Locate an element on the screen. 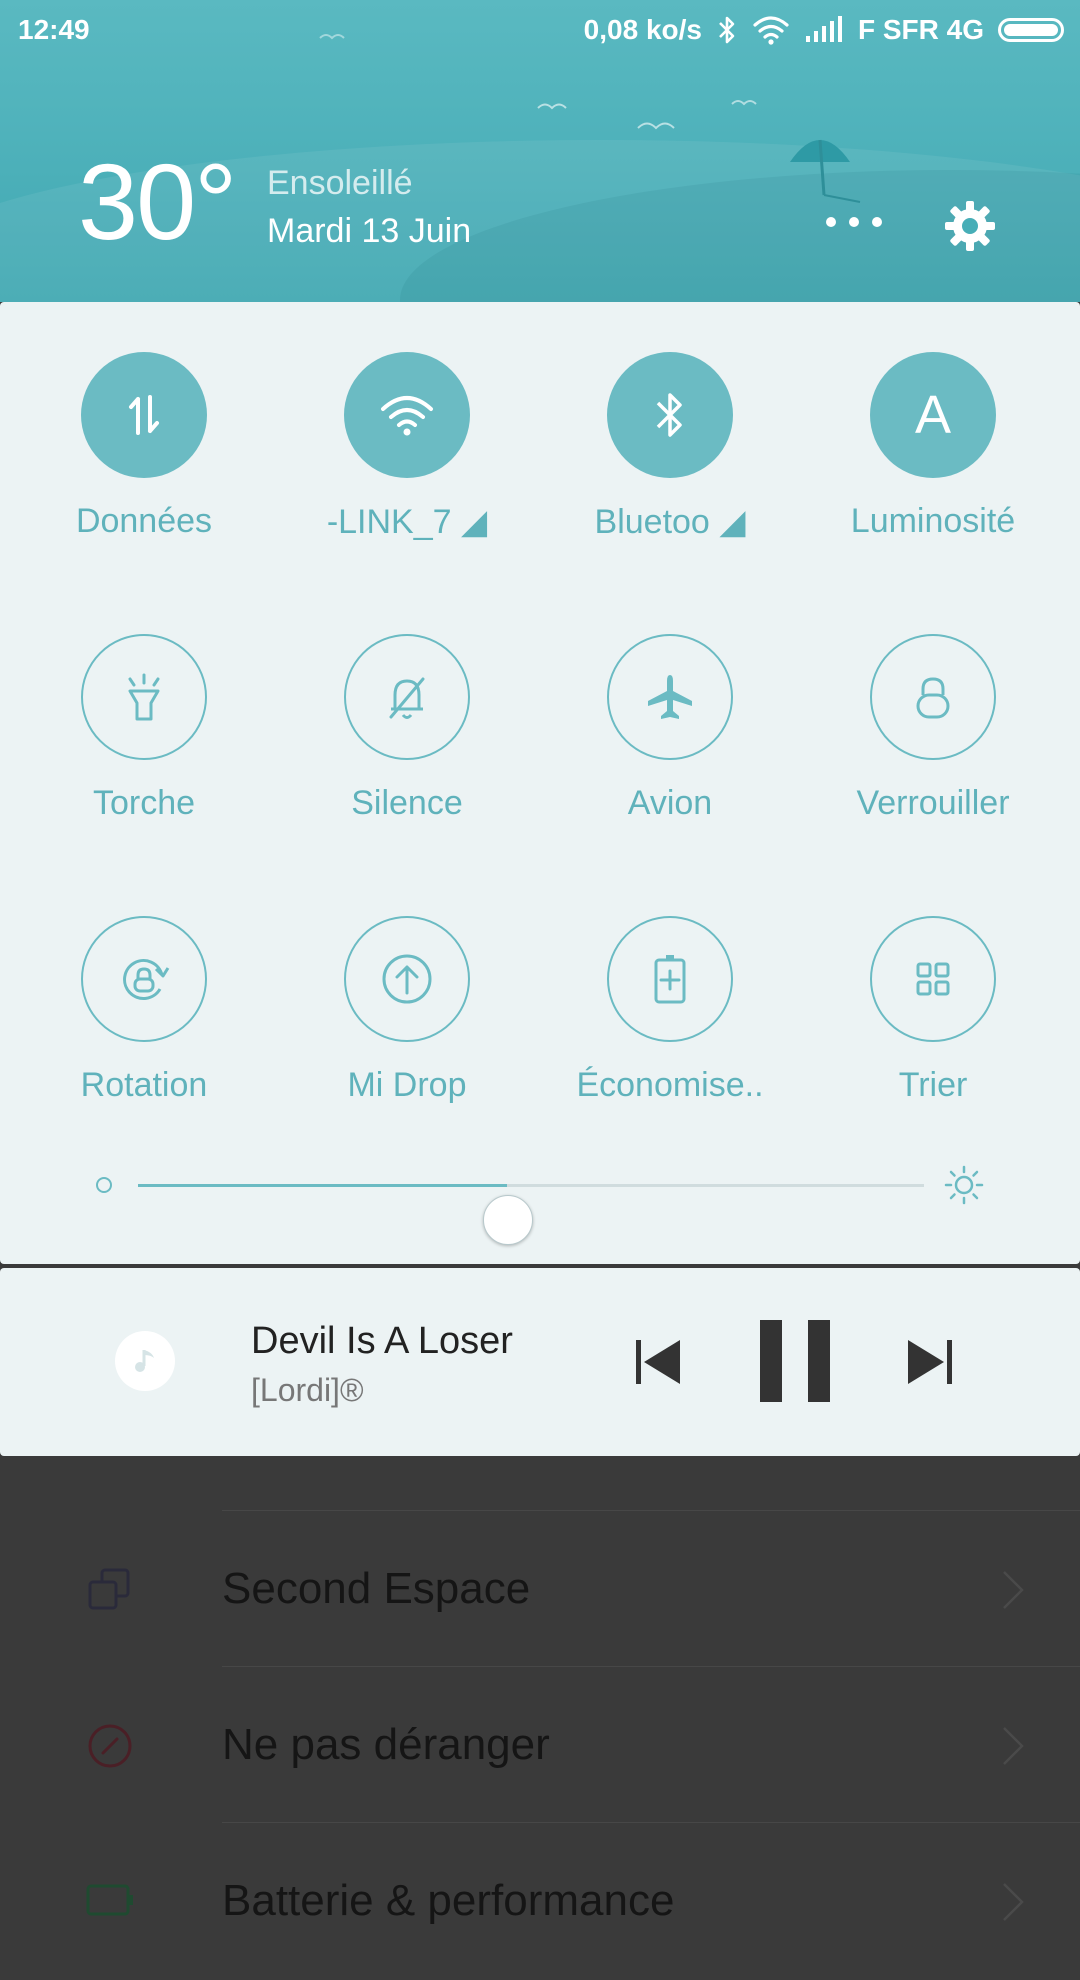 The width and height of the screenshot is (1080, 1980). battery-icon is located at coordinates (1031, 30).